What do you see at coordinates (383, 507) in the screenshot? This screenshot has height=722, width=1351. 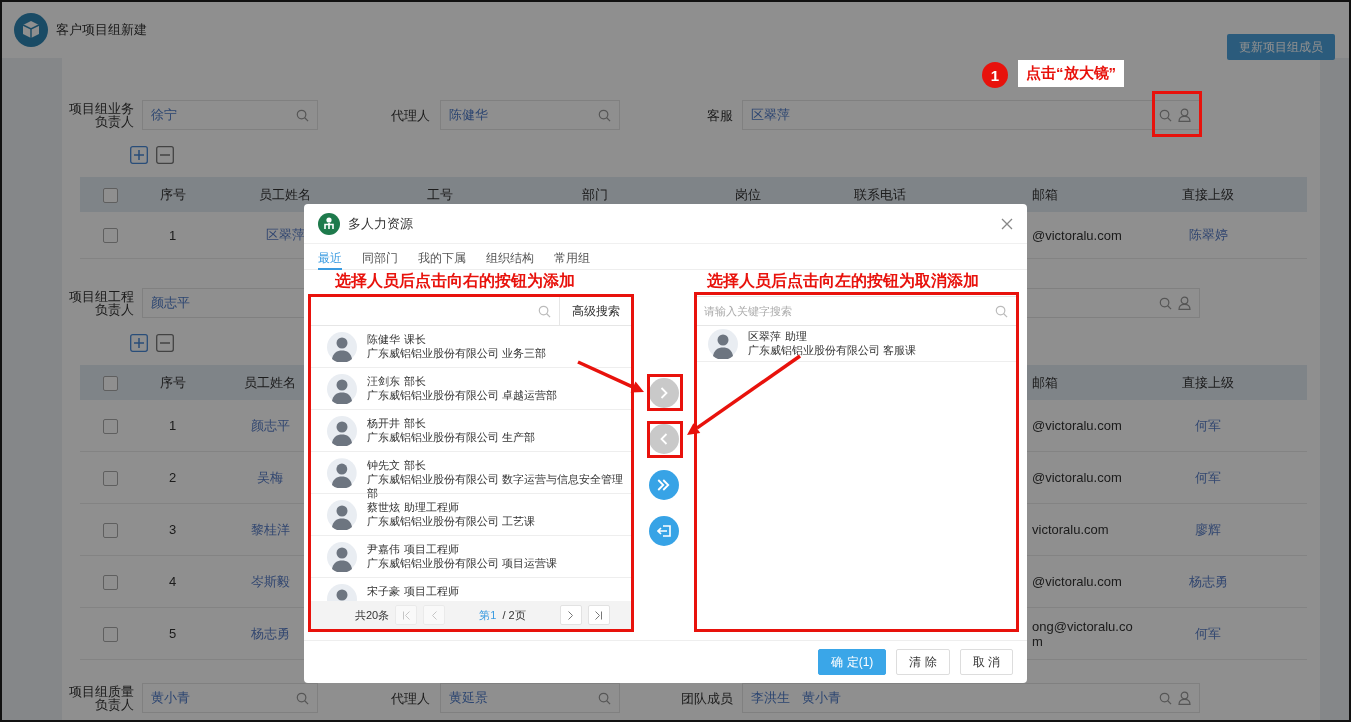 I see `person-name: 蔡世炫` at bounding box center [383, 507].